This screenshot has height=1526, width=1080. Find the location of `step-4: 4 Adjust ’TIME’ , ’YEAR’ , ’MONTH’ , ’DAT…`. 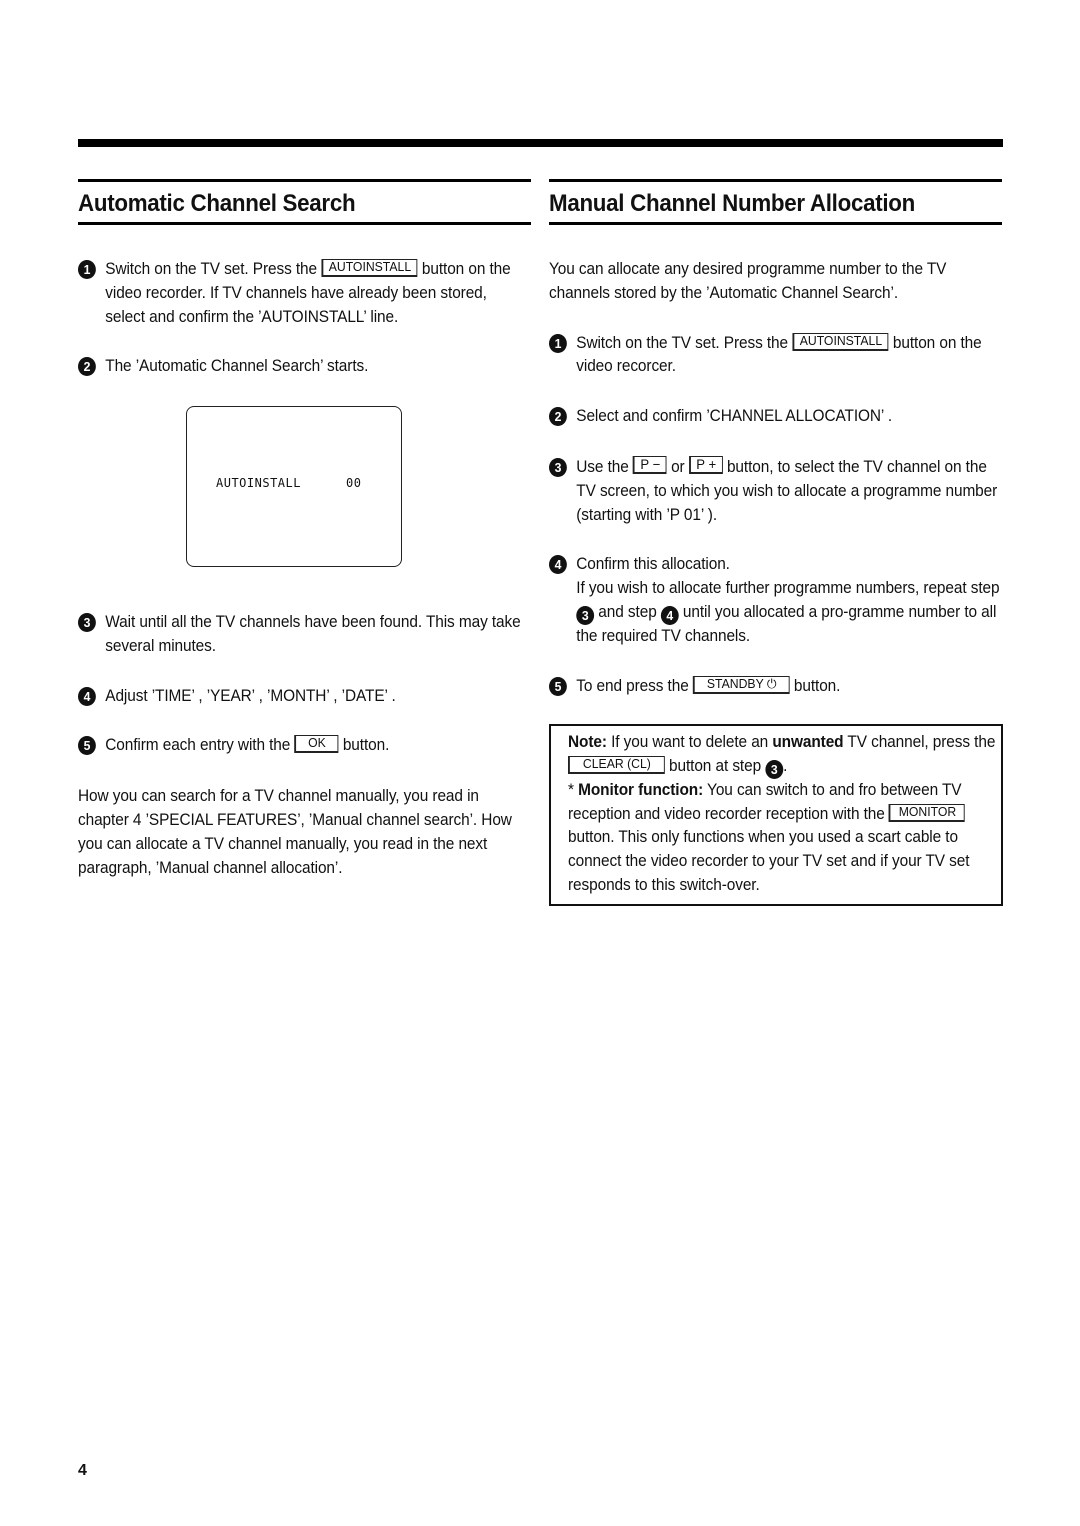

step-4: 4 Adjust ’TIME’ , ’YEAR’ , ’MONTH’ , ’DAT… is located at coordinates (303, 697).